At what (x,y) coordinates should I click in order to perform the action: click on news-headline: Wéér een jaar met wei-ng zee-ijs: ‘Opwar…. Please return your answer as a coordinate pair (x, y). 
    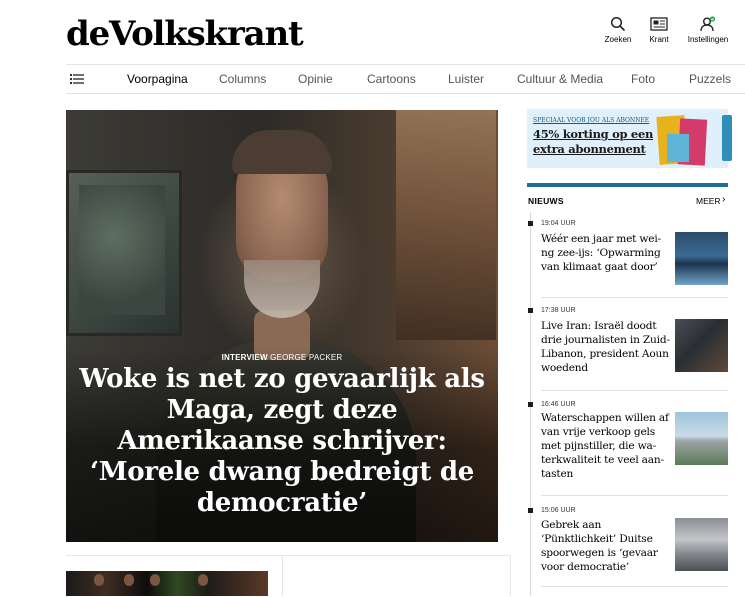
    Looking at the image, I should click on (607, 253).